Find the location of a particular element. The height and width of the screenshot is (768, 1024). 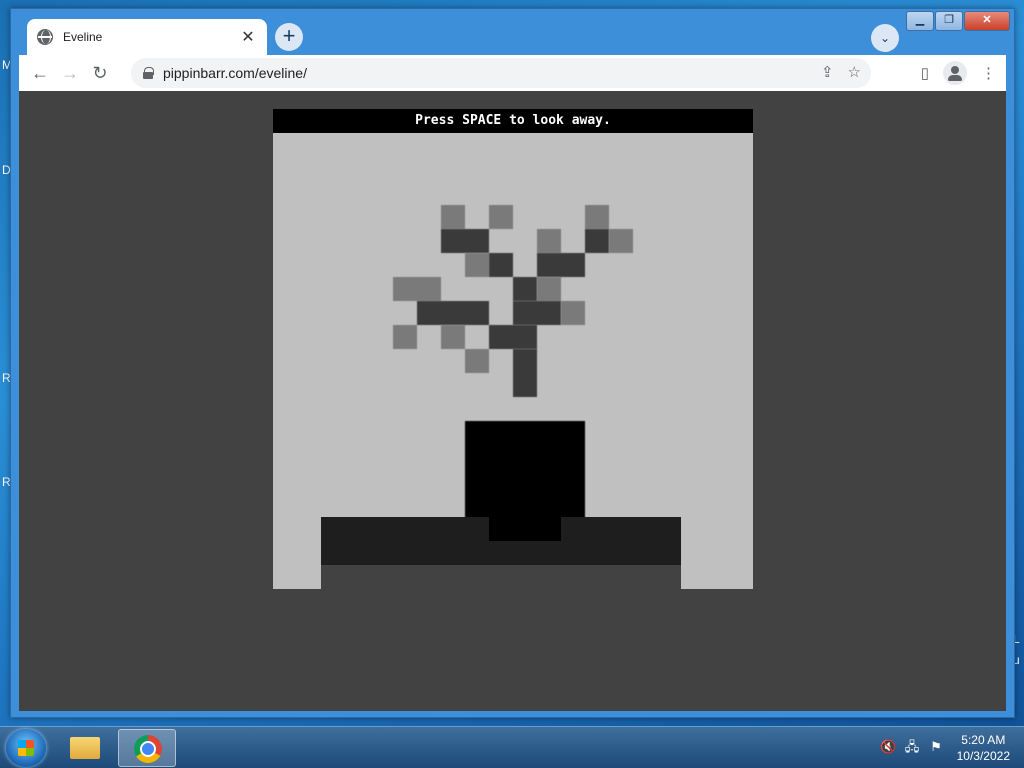

network-icon: 🖧 is located at coordinates (912, 747).